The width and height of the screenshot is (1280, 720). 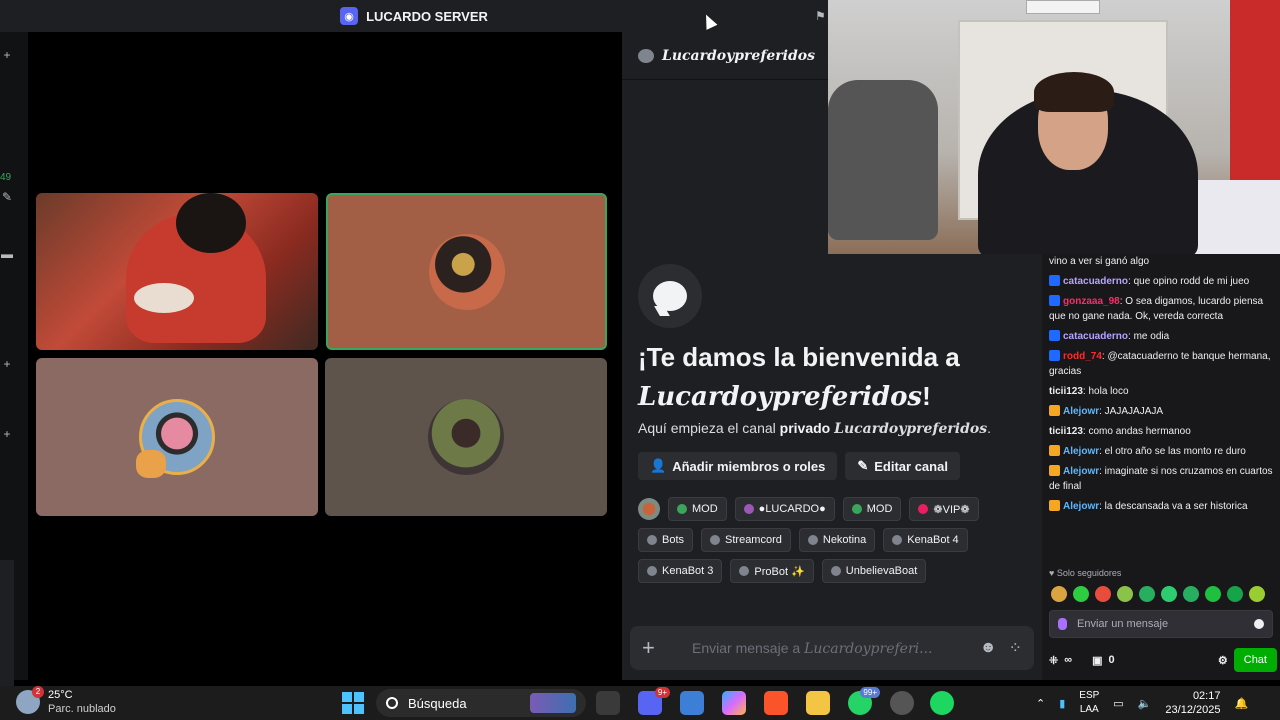 I want to click on emote-picker-icon, so click(x=1259, y=624).